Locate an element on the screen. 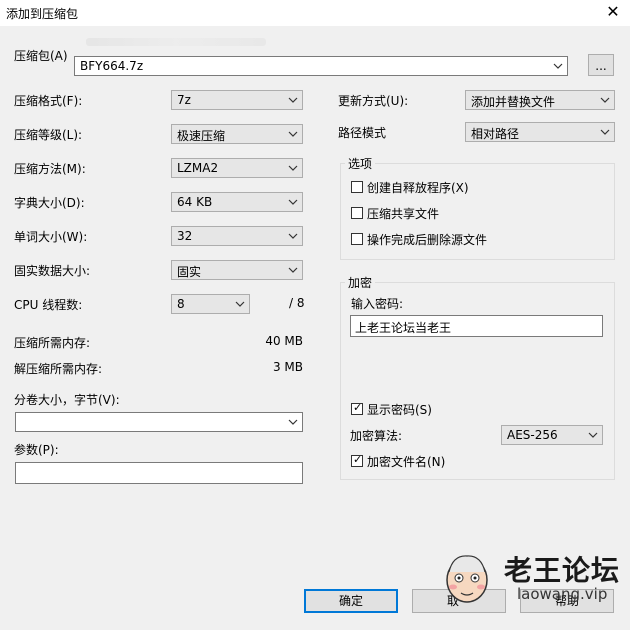 The height and width of the screenshot is (630, 630). params-label: 参数(P): is located at coordinates (36, 450).